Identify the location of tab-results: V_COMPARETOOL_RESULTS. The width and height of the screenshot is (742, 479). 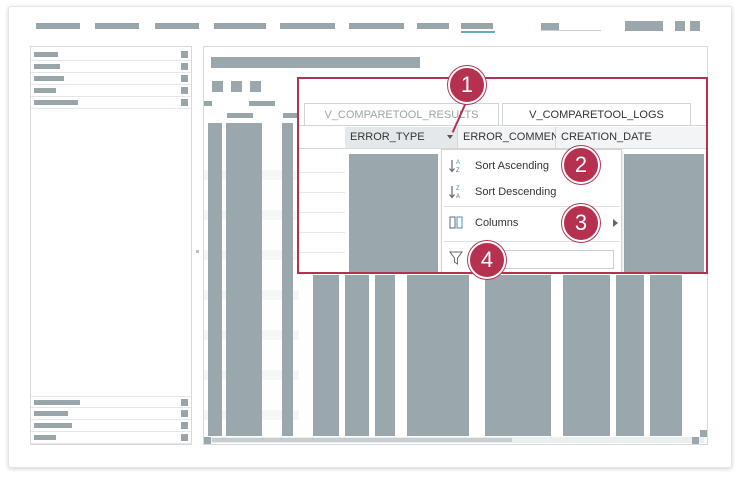
(401, 114).